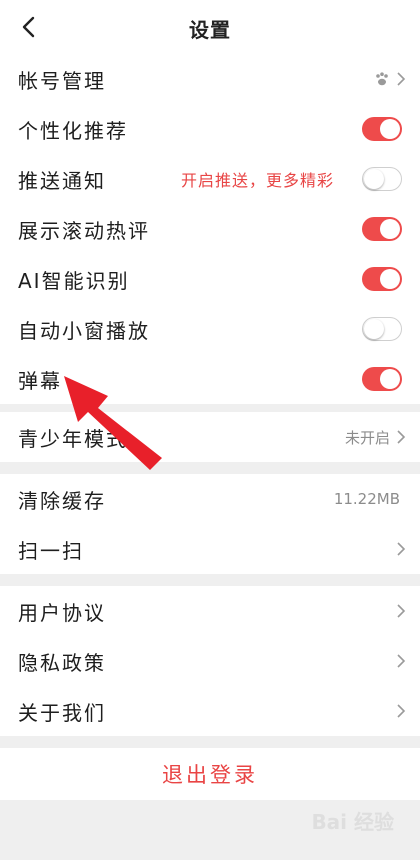 The image size is (420, 860). I want to click on row-ai-recognition: AI智能识别, so click(210, 279).